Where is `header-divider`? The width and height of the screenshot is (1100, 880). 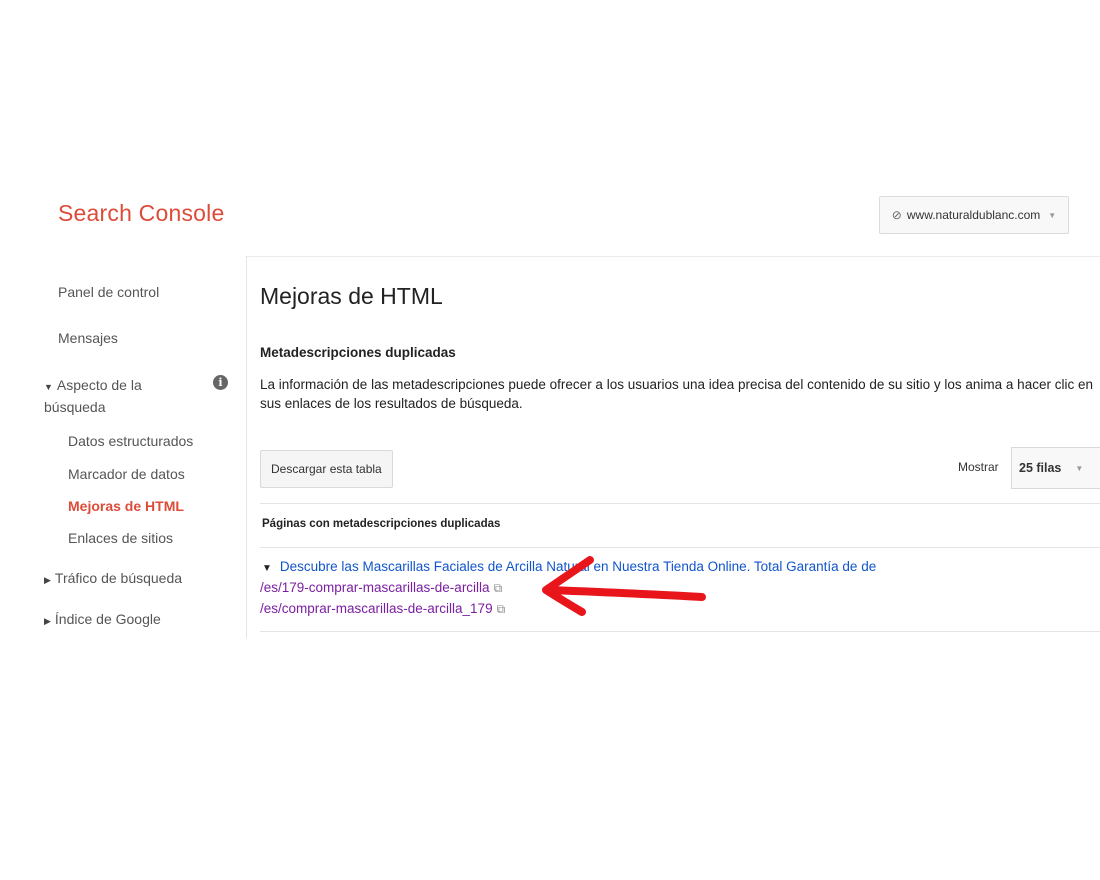 header-divider is located at coordinates (673, 256).